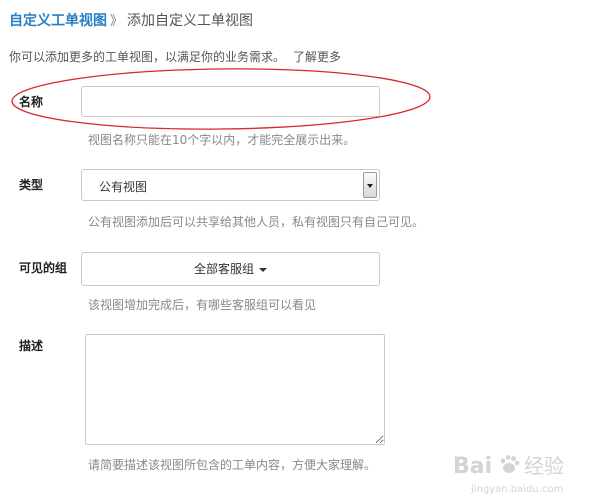  Describe the element at coordinates (472, 466) in the screenshot. I see `watermark-brand-text: Bai` at that location.